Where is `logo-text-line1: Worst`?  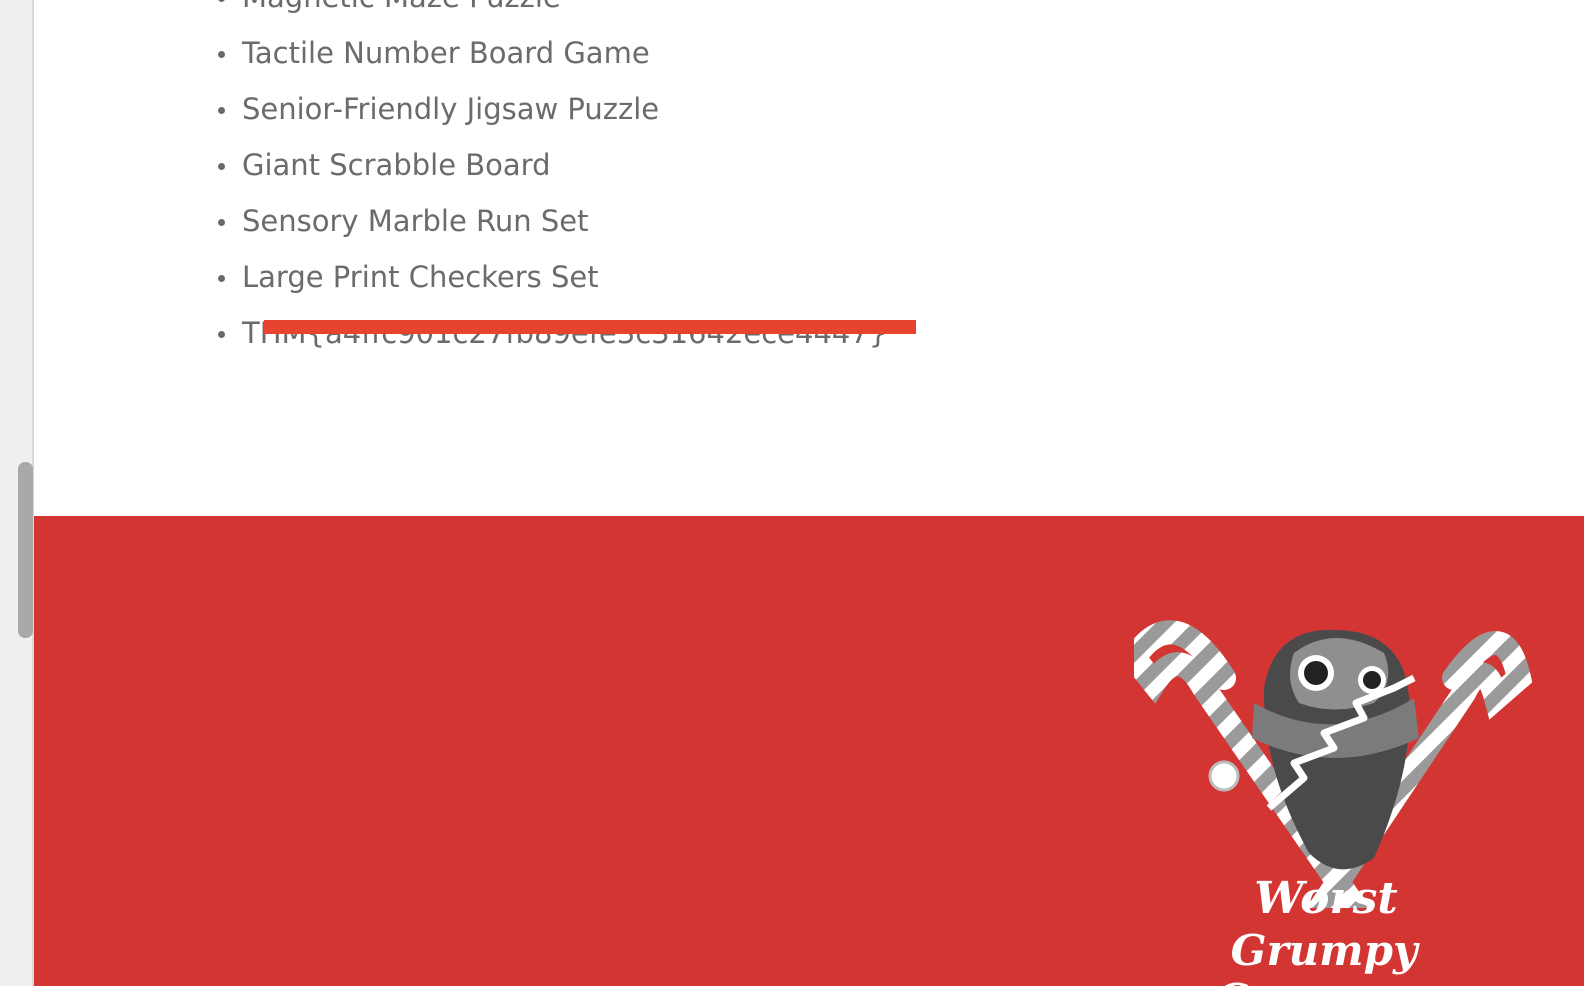
logo-text-line1: Worst is located at coordinates (1326, 898).